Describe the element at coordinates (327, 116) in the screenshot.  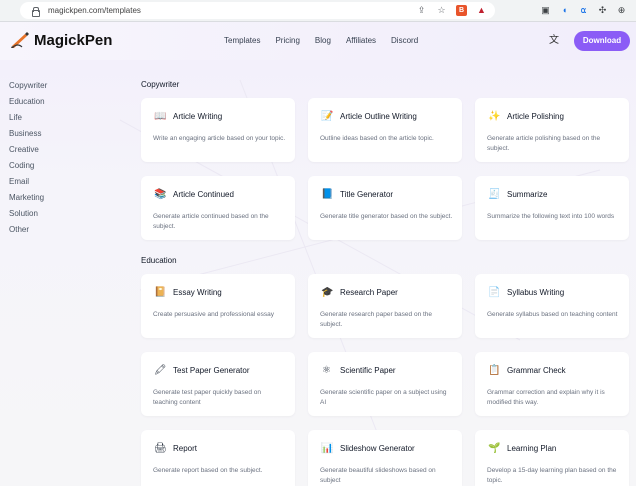
I see `memo-icon: 📝` at that location.